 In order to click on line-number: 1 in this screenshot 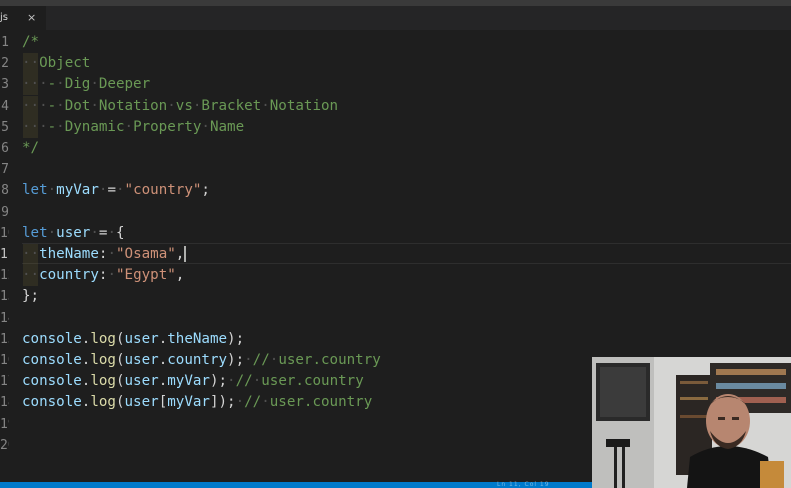, I will do `click(5, 42)`.